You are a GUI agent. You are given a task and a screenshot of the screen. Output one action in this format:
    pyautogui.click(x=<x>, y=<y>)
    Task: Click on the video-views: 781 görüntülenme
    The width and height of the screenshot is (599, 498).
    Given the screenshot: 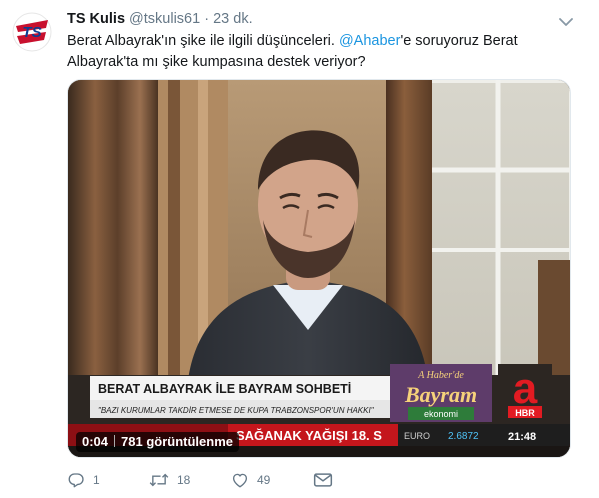 What is the action you would take?
    pyautogui.click(x=177, y=441)
    